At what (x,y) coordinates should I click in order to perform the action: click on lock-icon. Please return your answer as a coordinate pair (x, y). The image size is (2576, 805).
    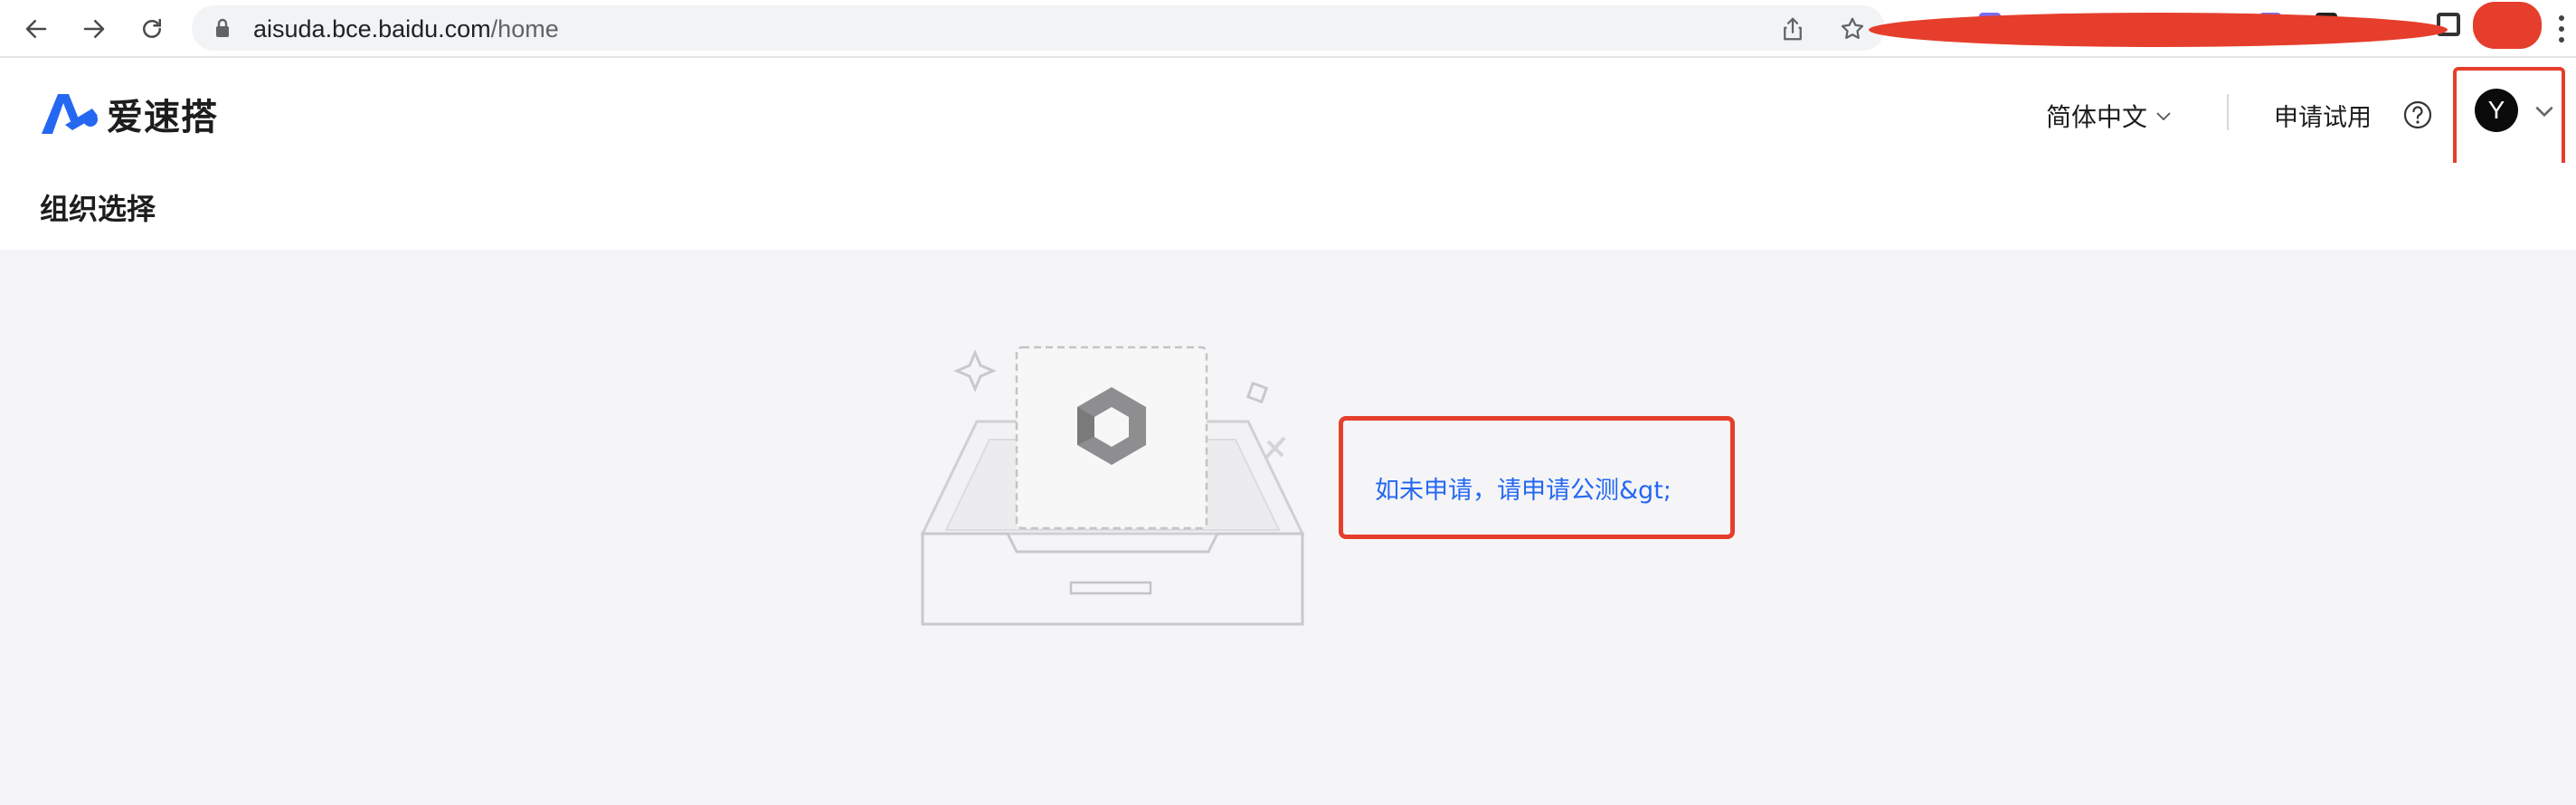
    Looking at the image, I should click on (222, 28).